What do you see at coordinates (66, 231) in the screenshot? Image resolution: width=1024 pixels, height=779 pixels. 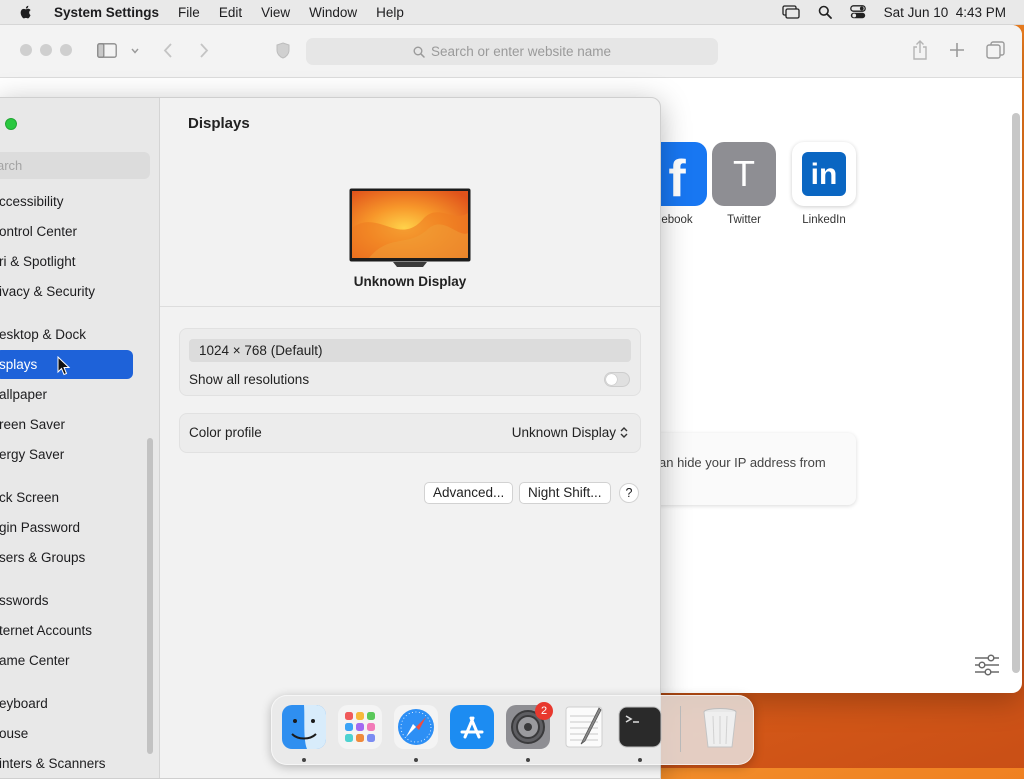 I see `sidebar-item-control-center: ontrol Center` at bounding box center [66, 231].